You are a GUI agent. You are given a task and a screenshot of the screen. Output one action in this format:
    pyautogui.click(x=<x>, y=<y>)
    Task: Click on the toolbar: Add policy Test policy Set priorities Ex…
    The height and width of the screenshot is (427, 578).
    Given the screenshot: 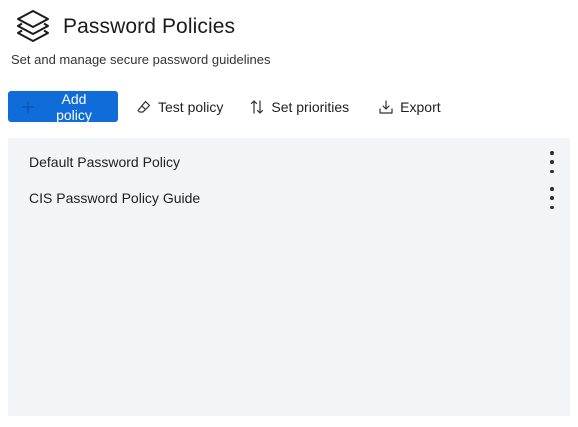 What is the action you would take?
    pyautogui.click(x=228, y=106)
    